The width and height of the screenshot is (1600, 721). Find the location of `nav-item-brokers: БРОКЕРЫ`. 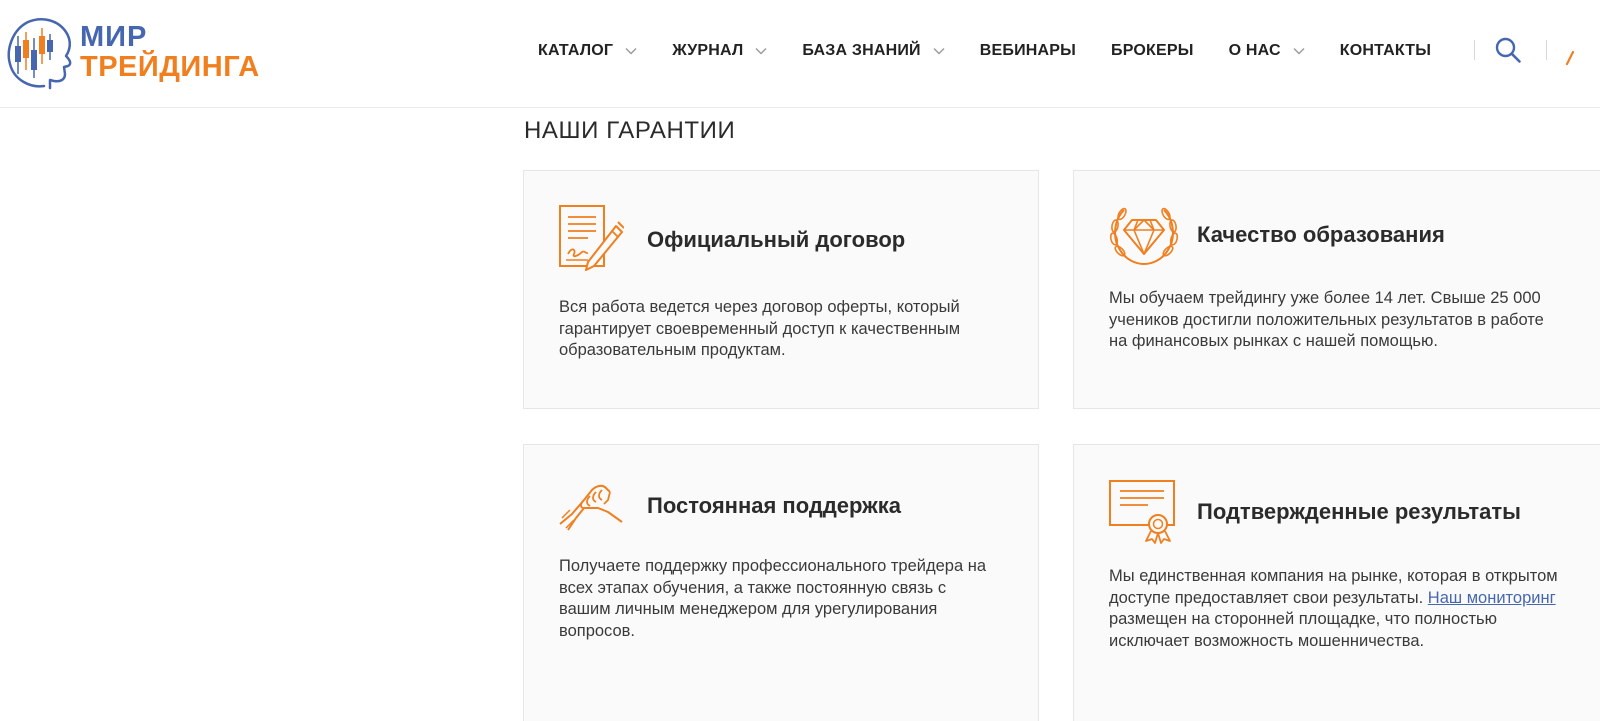

nav-item-brokers: БРОКЕРЫ is located at coordinates (1152, 51).